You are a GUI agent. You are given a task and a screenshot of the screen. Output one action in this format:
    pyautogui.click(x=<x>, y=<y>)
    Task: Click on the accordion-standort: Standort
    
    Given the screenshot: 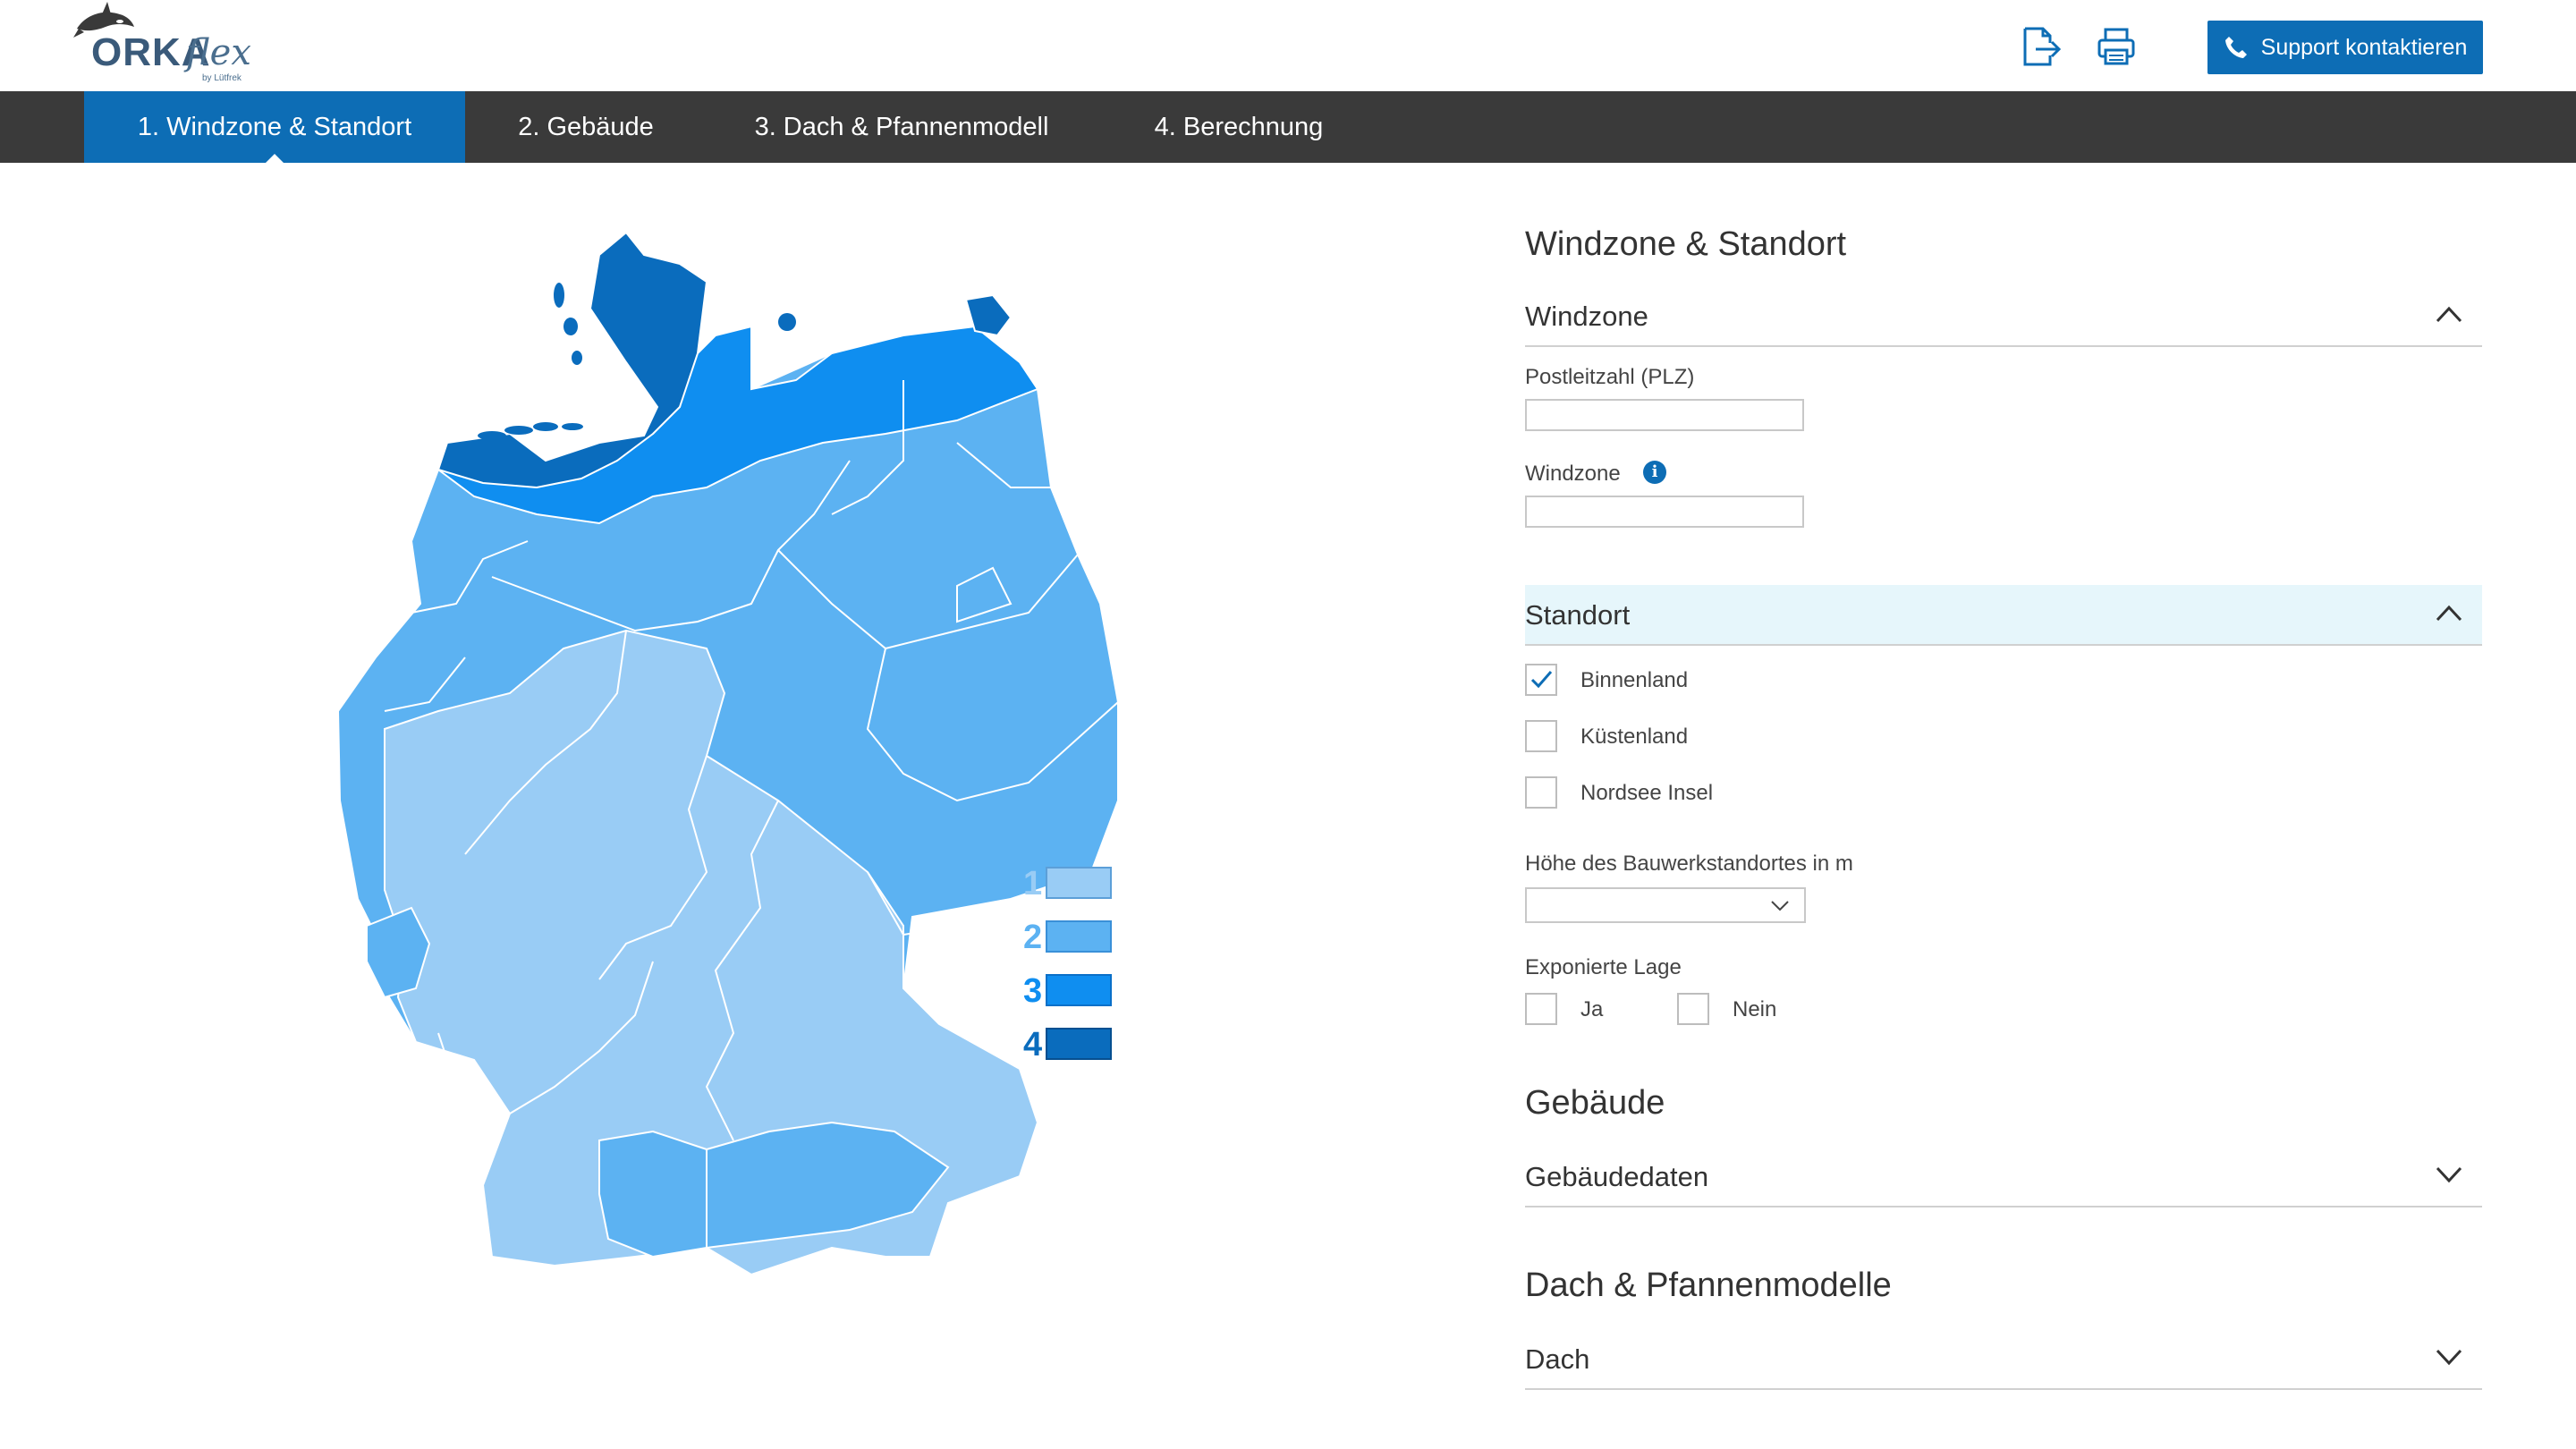 What is the action you would take?
    pyautogui.click(x=2003, y=615)
    